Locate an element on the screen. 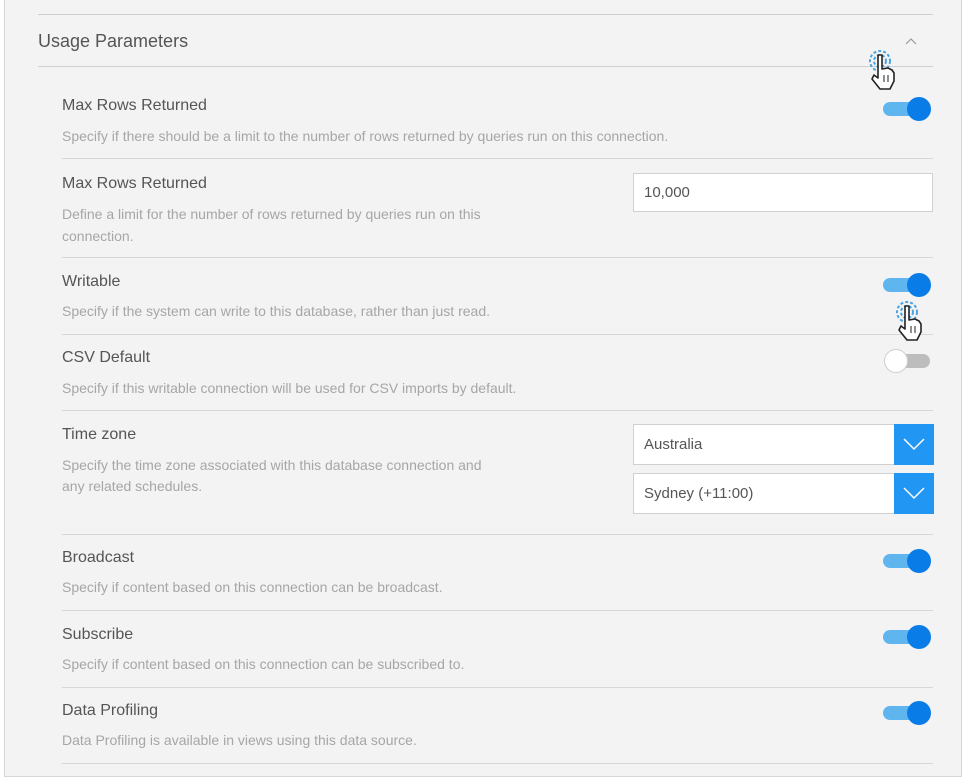 The height and width of the screenshot is (780, 966). row-description-line-2: any related schedules. is located at coordinates (132, 486).